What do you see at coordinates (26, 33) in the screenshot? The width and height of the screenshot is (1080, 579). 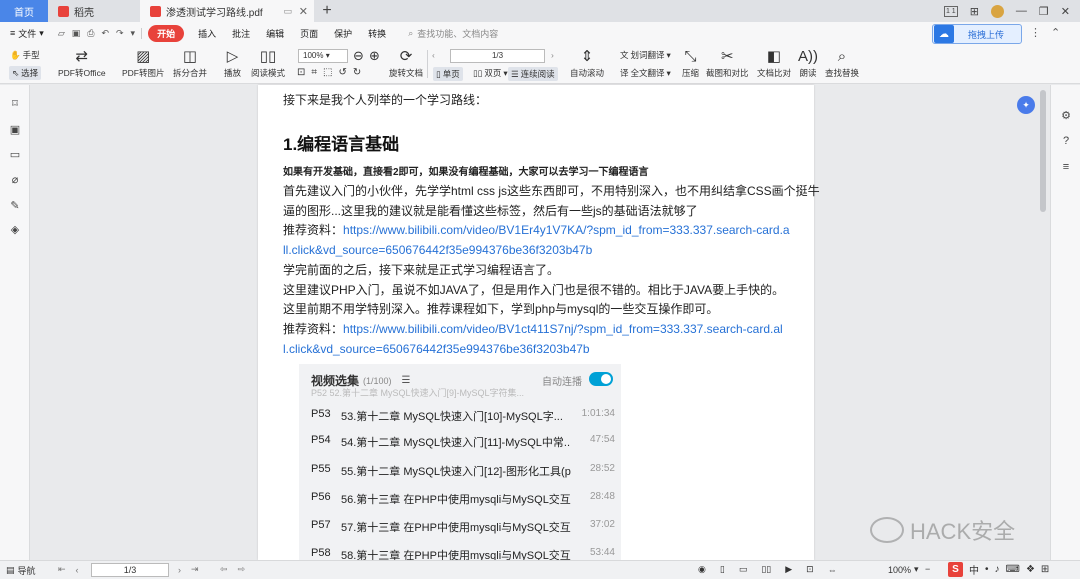 I see `file-menu: ≡ 文件 ▾` at bounding box center [26, 33].